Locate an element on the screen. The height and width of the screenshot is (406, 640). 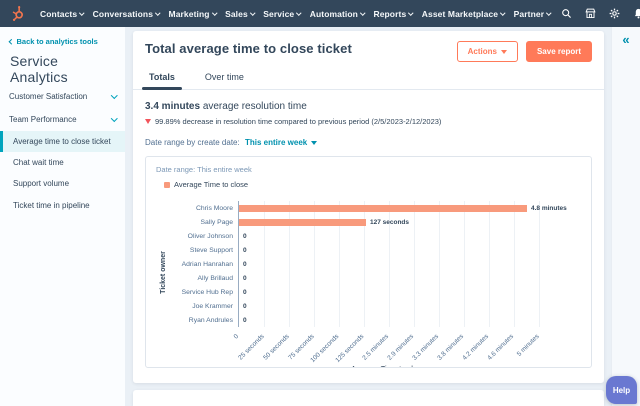
chart-category-label: Service Hub Rep is located at coordinates (207, 292).